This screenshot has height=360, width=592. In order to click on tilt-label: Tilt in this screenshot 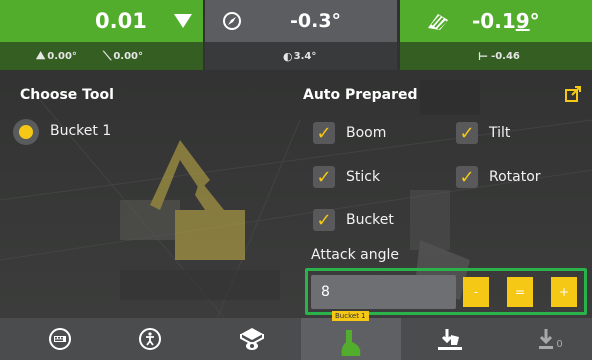, I will do `click(500, 133)`.